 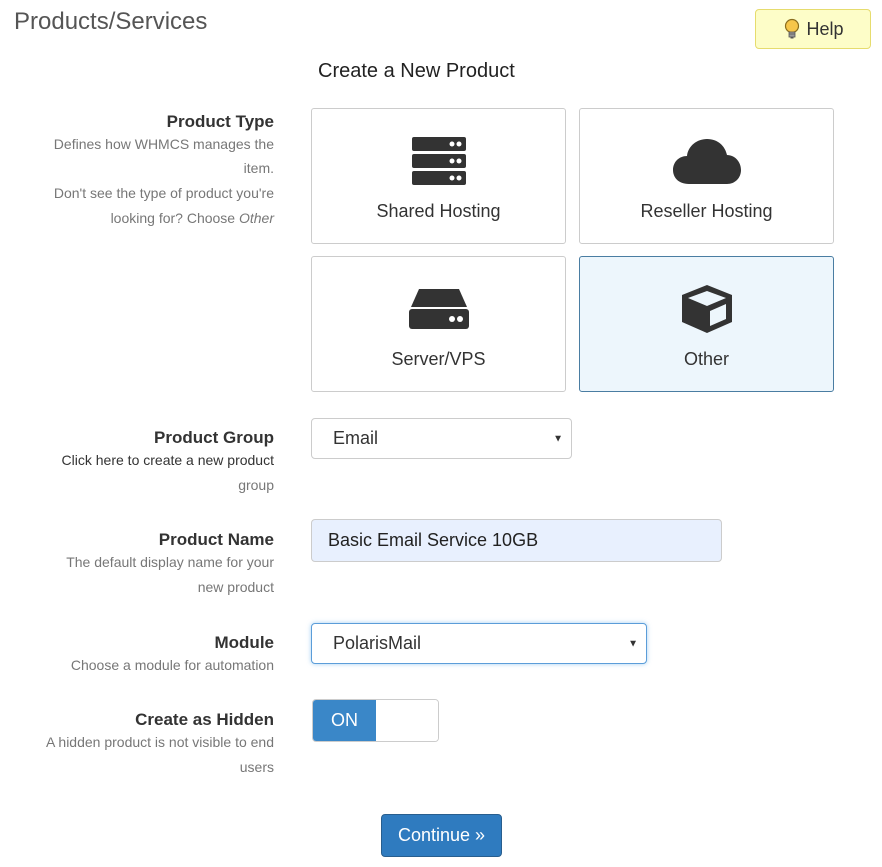 I want to click on toggle-off-area, so click(x=407, y=720).